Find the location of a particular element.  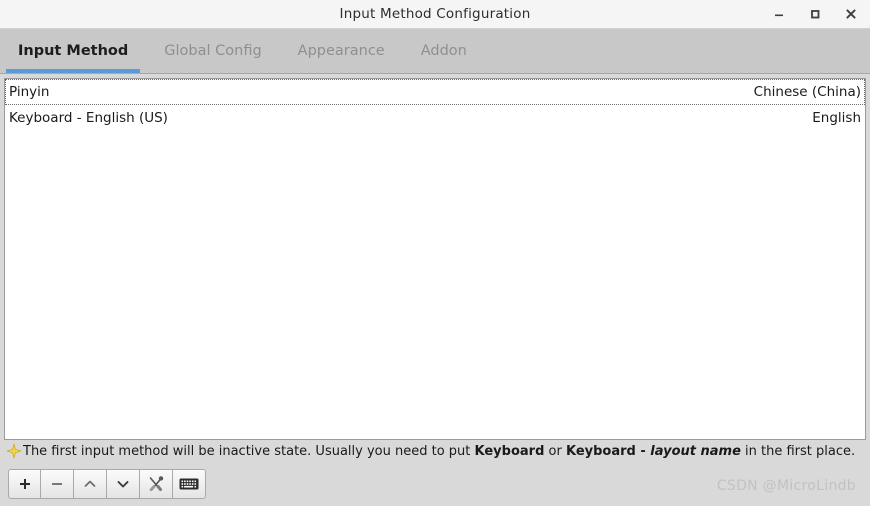

tab-label: Global Config is located at coordinates (213, 51).